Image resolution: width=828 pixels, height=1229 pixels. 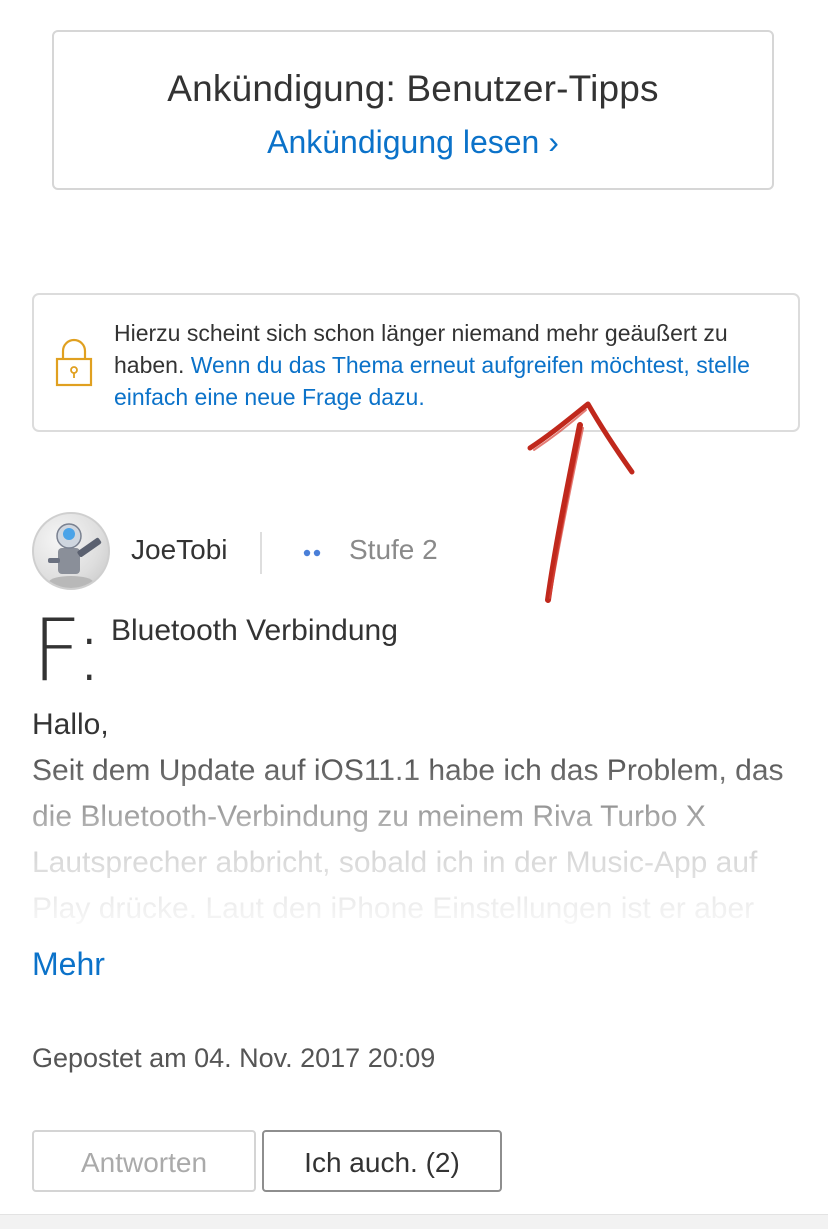 What do you see at coordinates (254, 630) in the screenshot?
I see `question-title: Bluetooth Verbindung` at bounding box center [254, 630].